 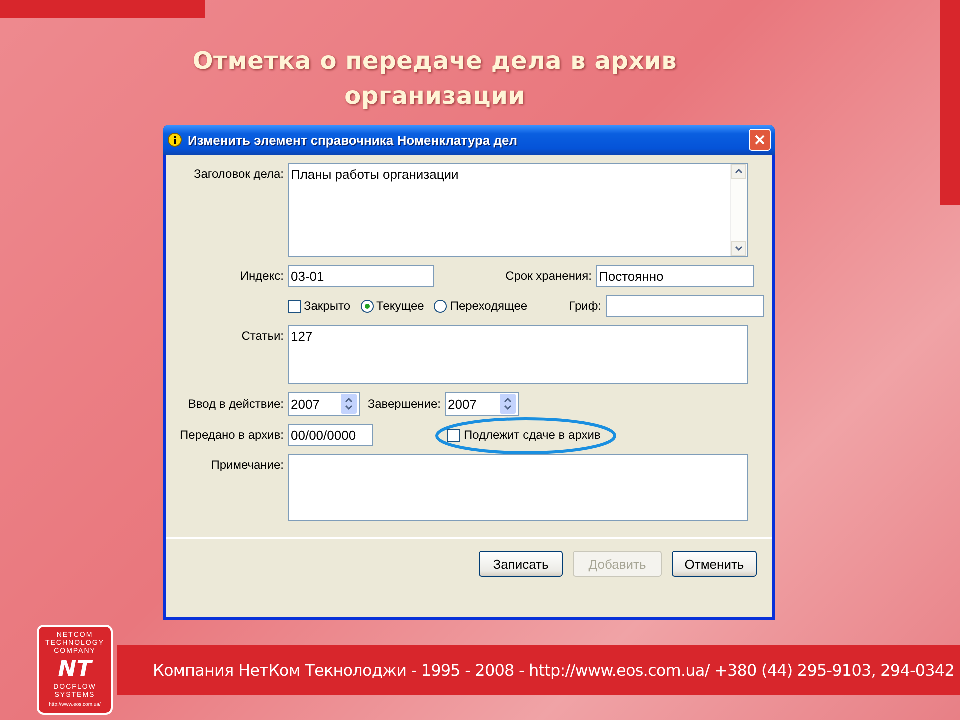 I want to click on input-field, so click(x=685, y=306).